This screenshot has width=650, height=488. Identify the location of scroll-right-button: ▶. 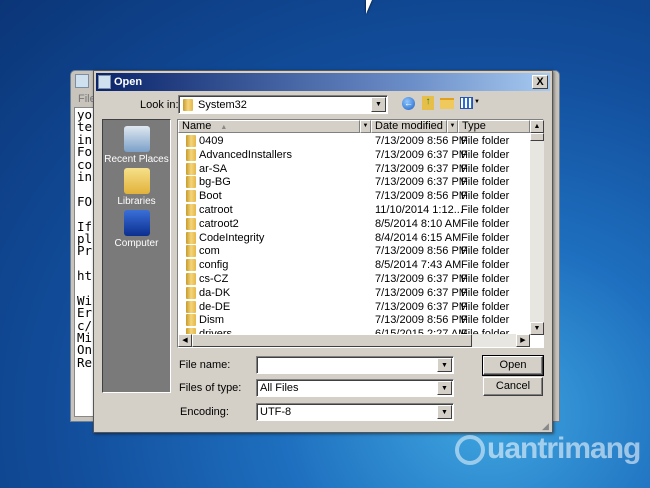
(523, 340).